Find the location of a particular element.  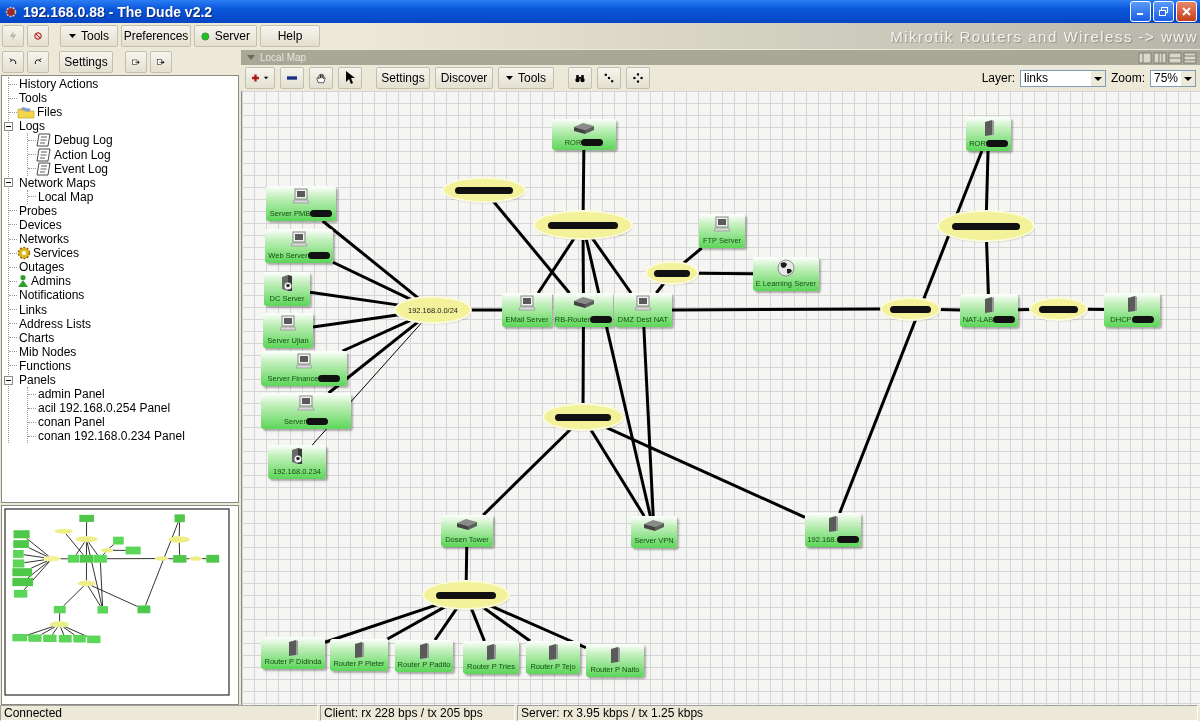

tree-item: acil 192.168.0.254 Panel is located at coordinates (104, 408).